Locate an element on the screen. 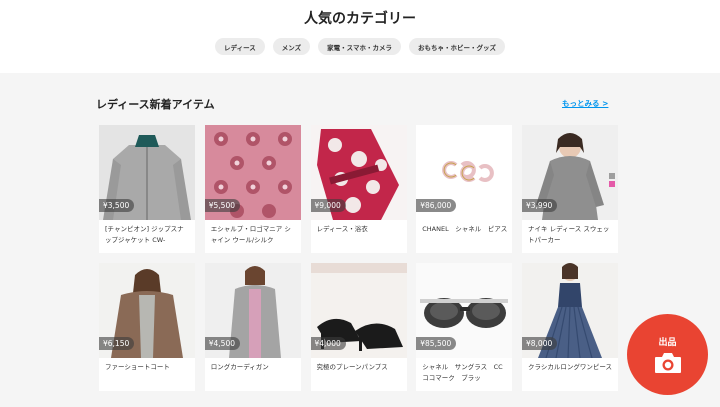 The image size is (720, 407). item-name: クラシカルロングワンピース is located at coordinates (570, 367).